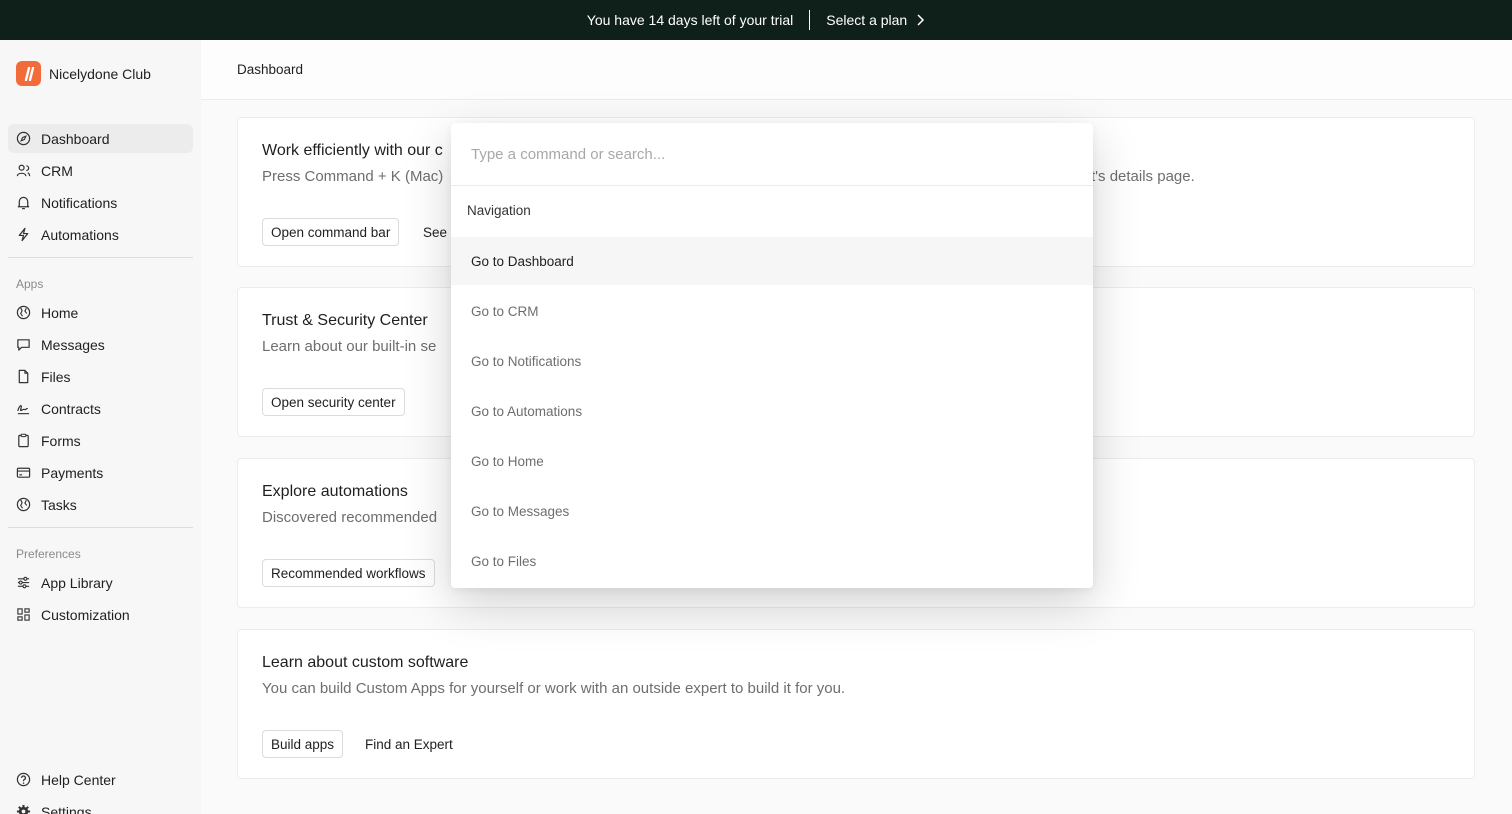  I want to click on sidebar-item-help-center: Help Center, so click(100, 779).